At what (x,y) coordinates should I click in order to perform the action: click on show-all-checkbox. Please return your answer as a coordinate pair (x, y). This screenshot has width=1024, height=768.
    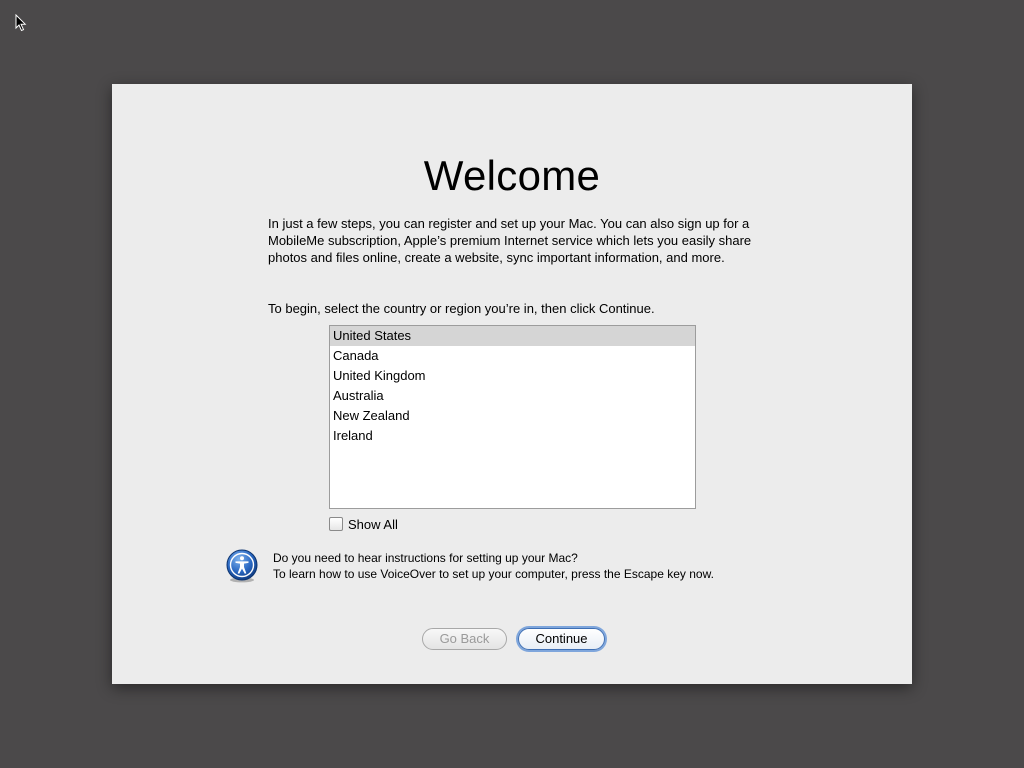
    Looking at the image, I should click on (336, 524).